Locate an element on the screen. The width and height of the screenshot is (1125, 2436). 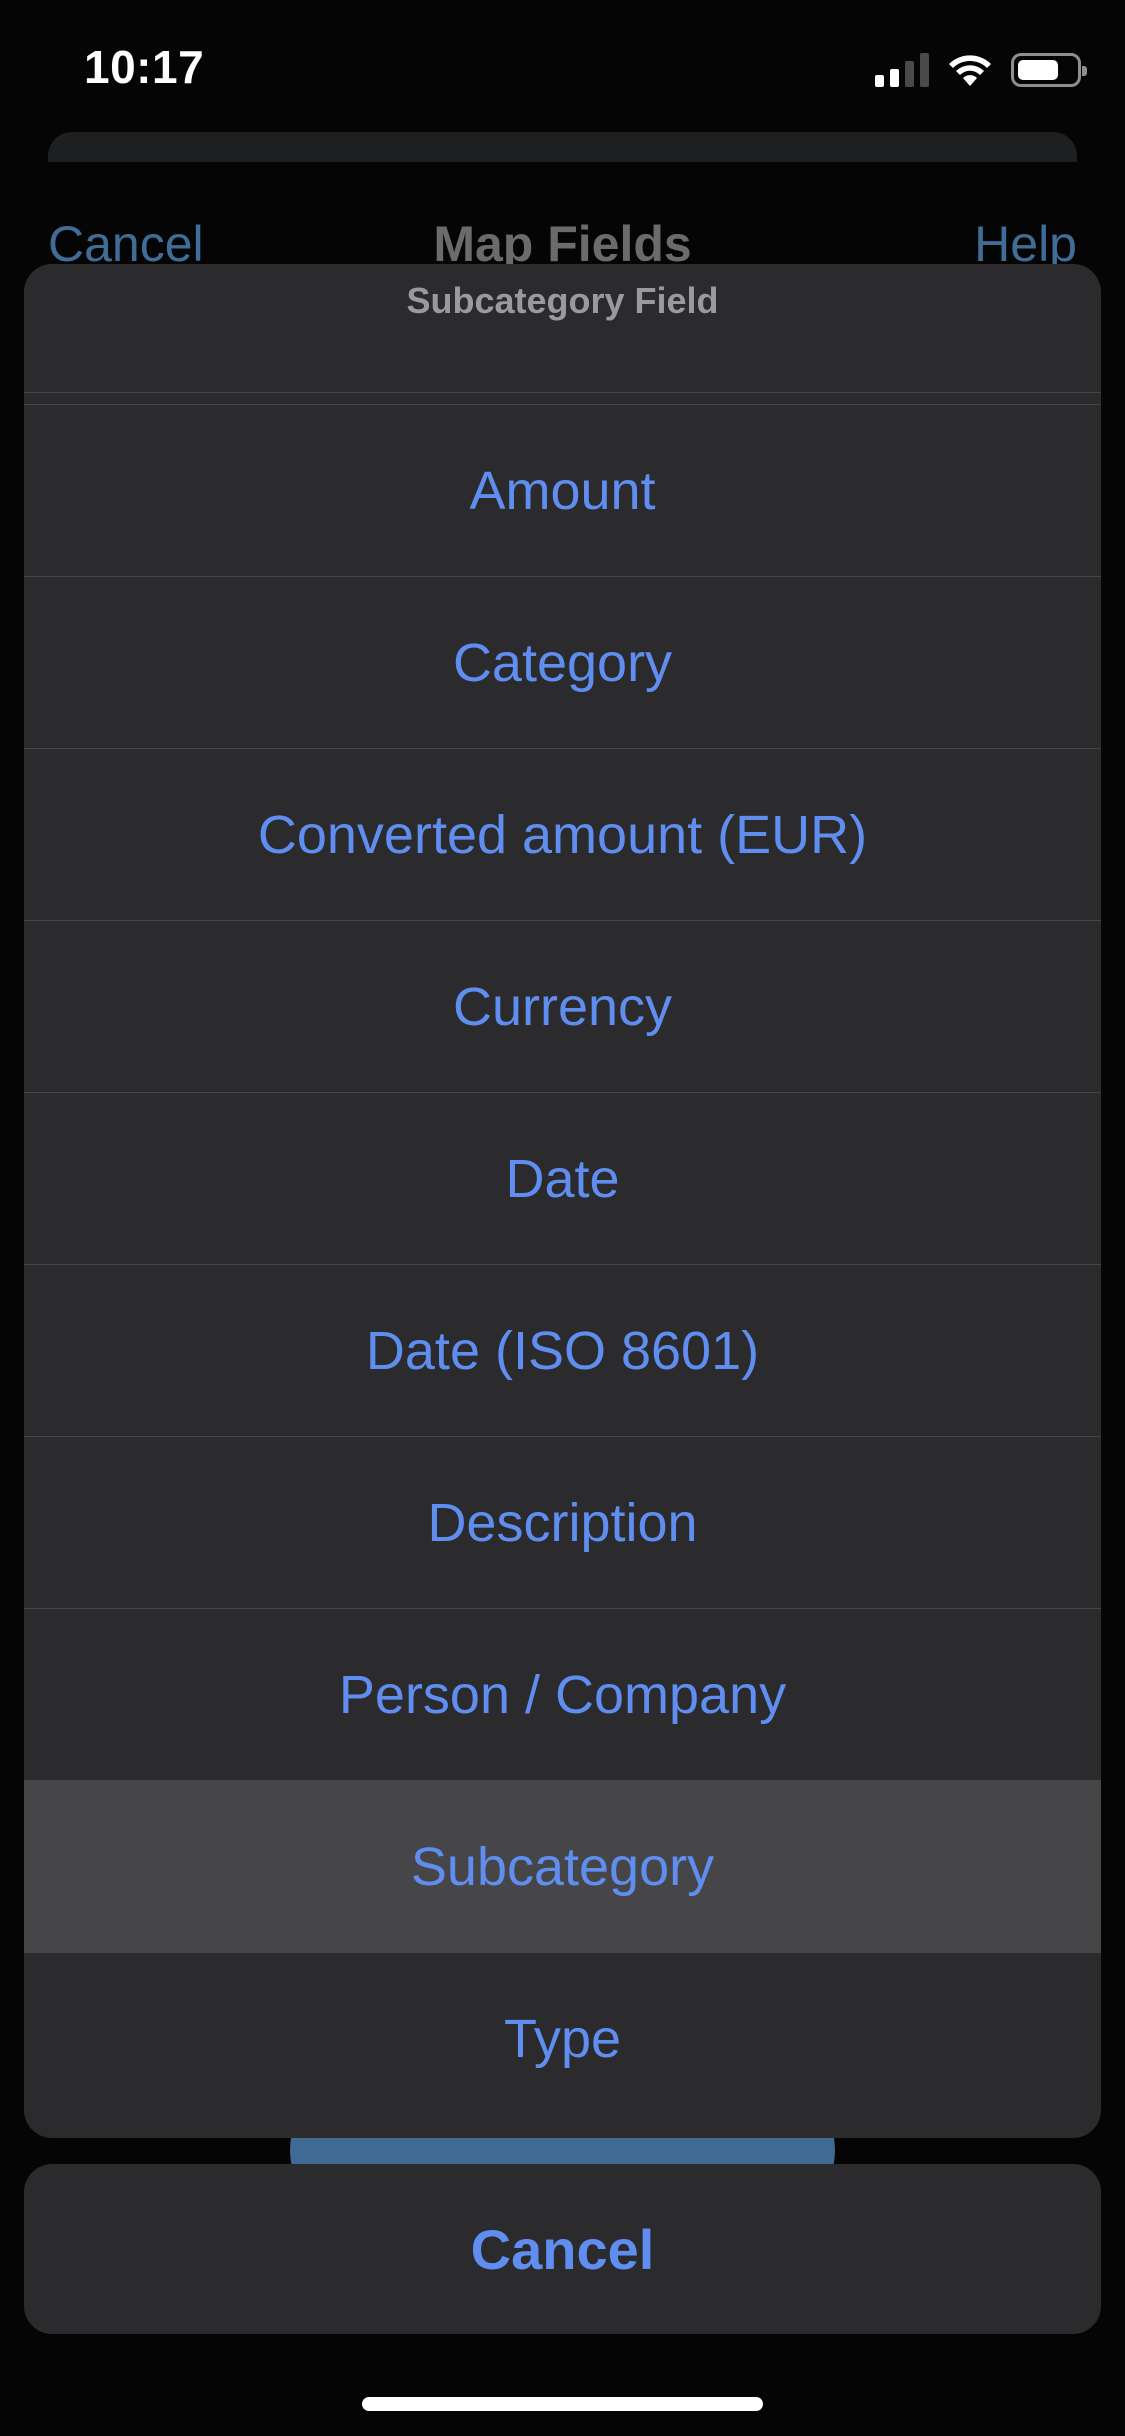
option-amount: Amount is located at coordinates (562, 491).